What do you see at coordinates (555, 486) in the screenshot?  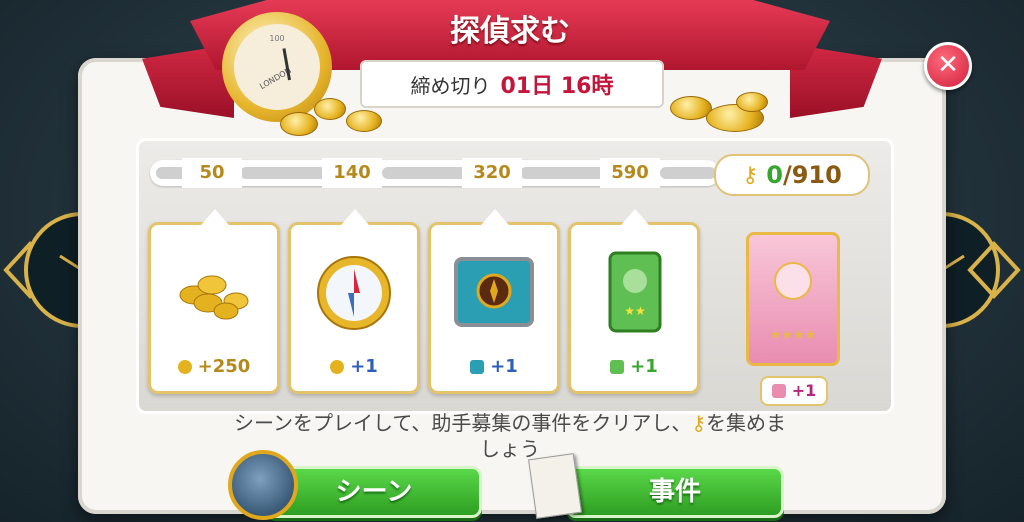 I see `case-file-icon` at bounding box center [555, 486].